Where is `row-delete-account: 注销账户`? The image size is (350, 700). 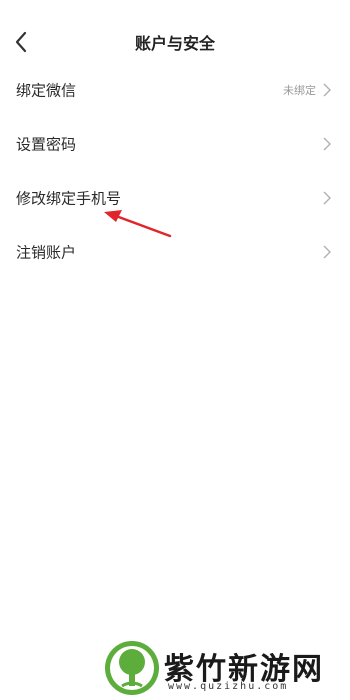
row-delete-account: 注销账户 is located at coordinates (175, 252).